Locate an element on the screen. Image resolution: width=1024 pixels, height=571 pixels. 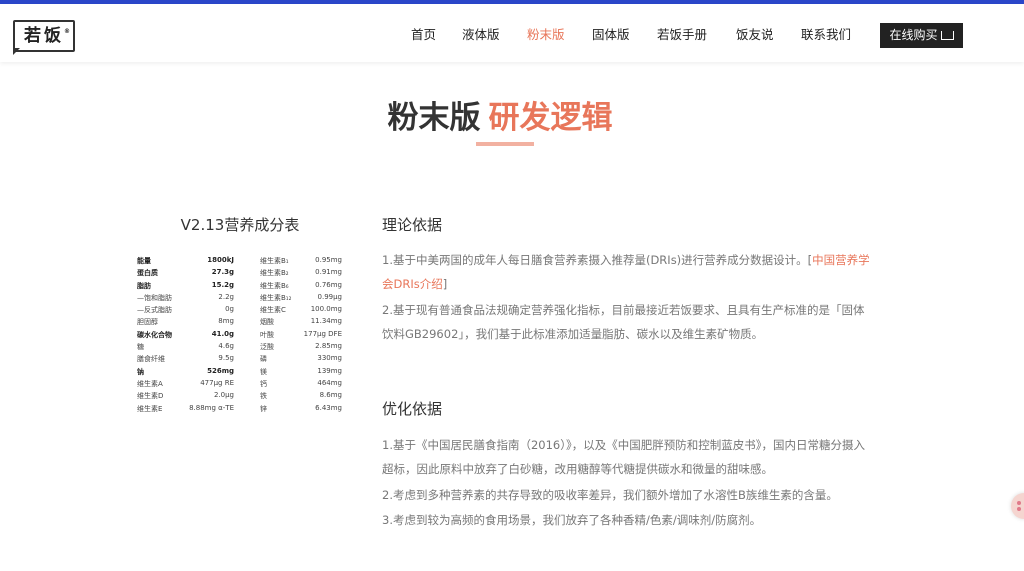
logo-registered-mark: ® is located at coordinates (67, 31).